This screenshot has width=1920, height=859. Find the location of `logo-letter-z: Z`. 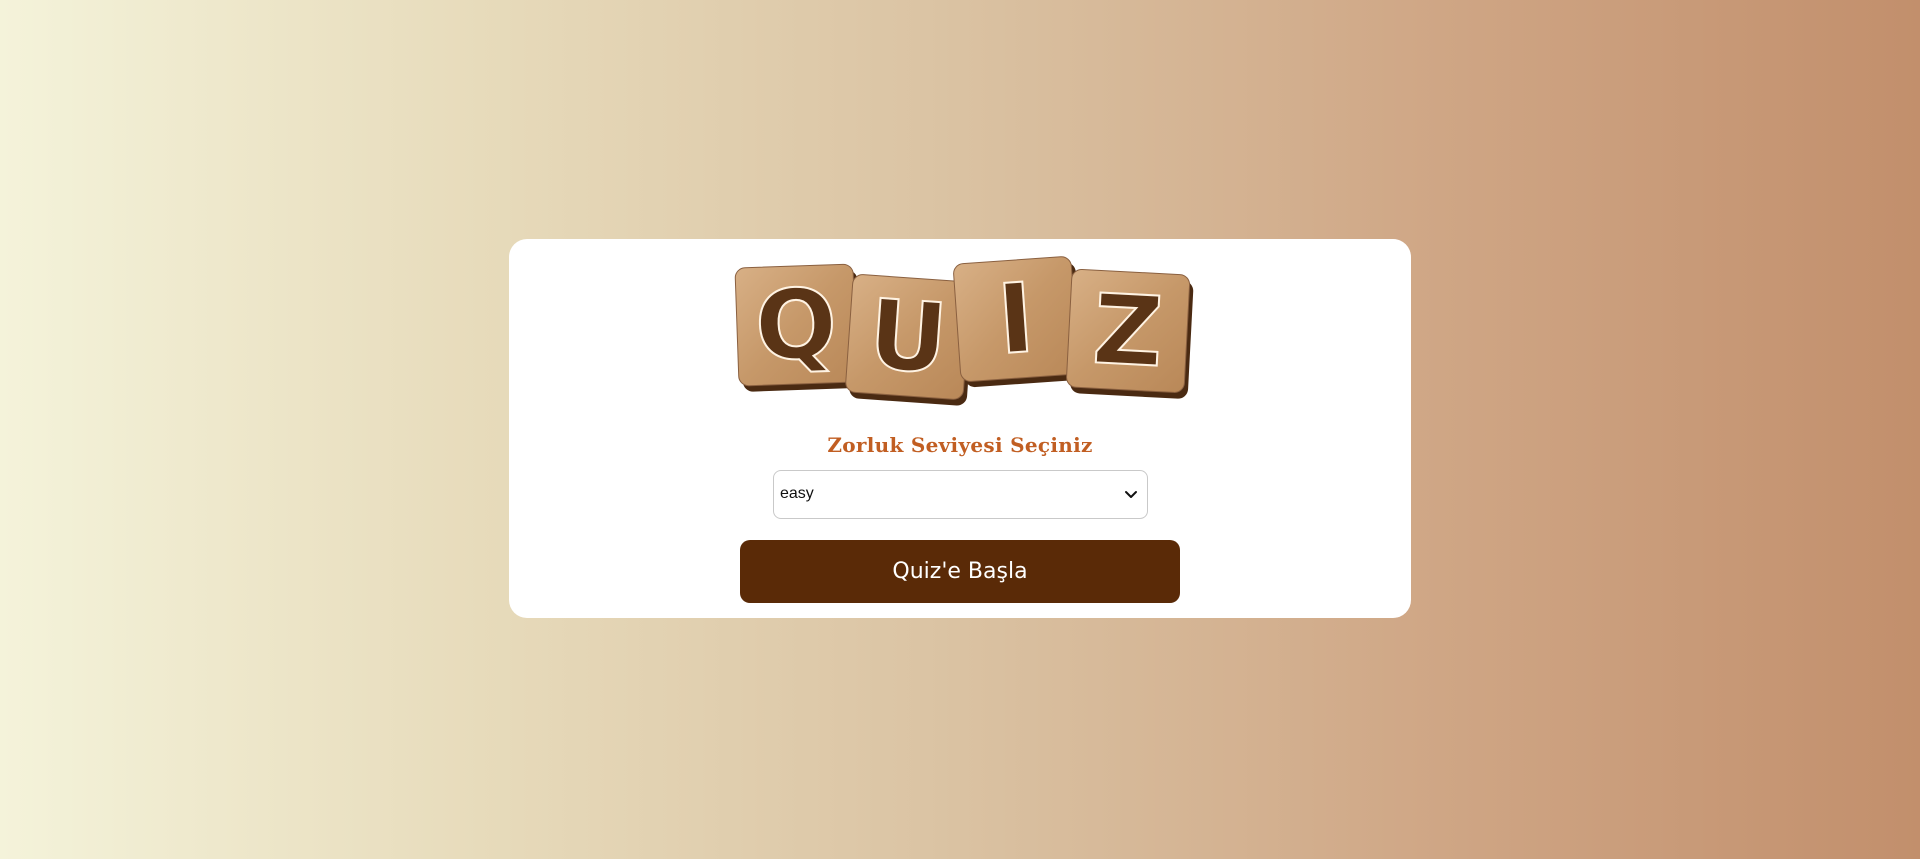

logo-letter-z: Z is located at coordinates (1127, 330).